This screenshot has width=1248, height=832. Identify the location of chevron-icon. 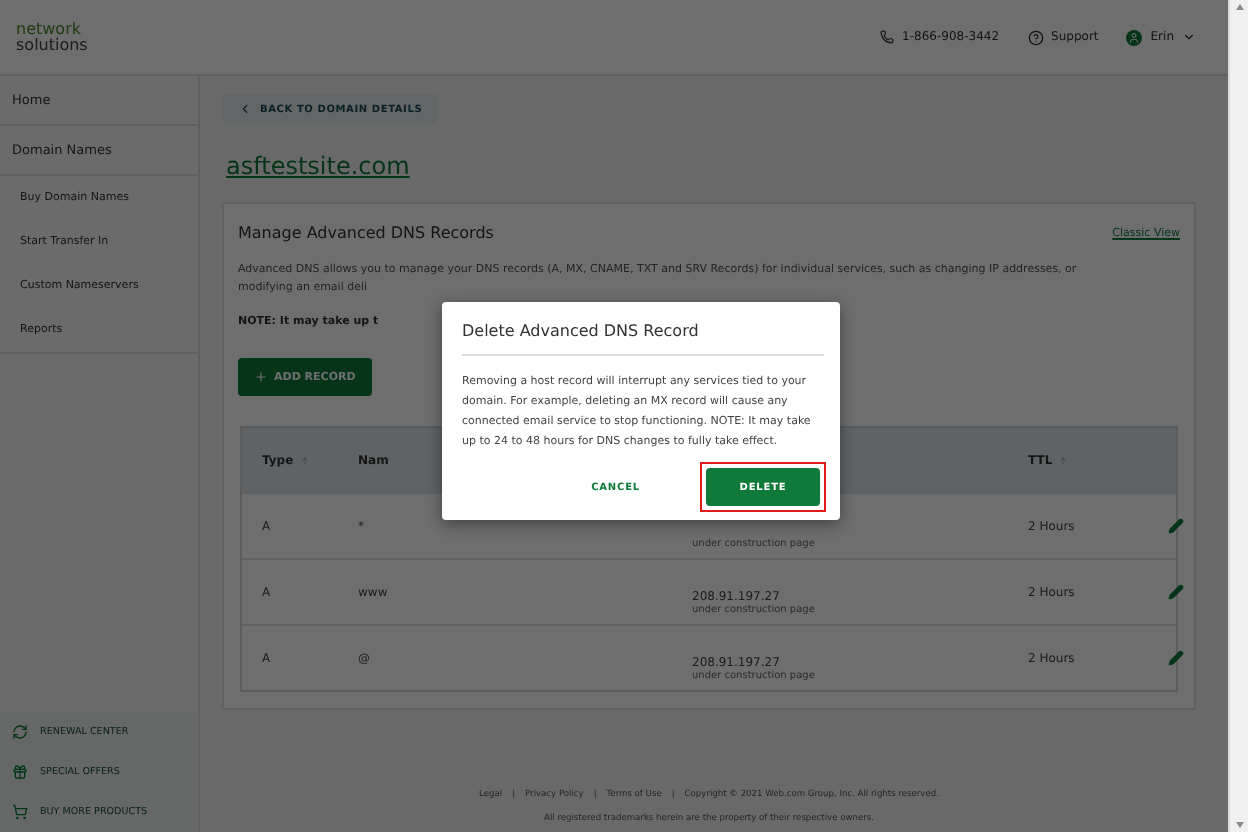
(245, 109).